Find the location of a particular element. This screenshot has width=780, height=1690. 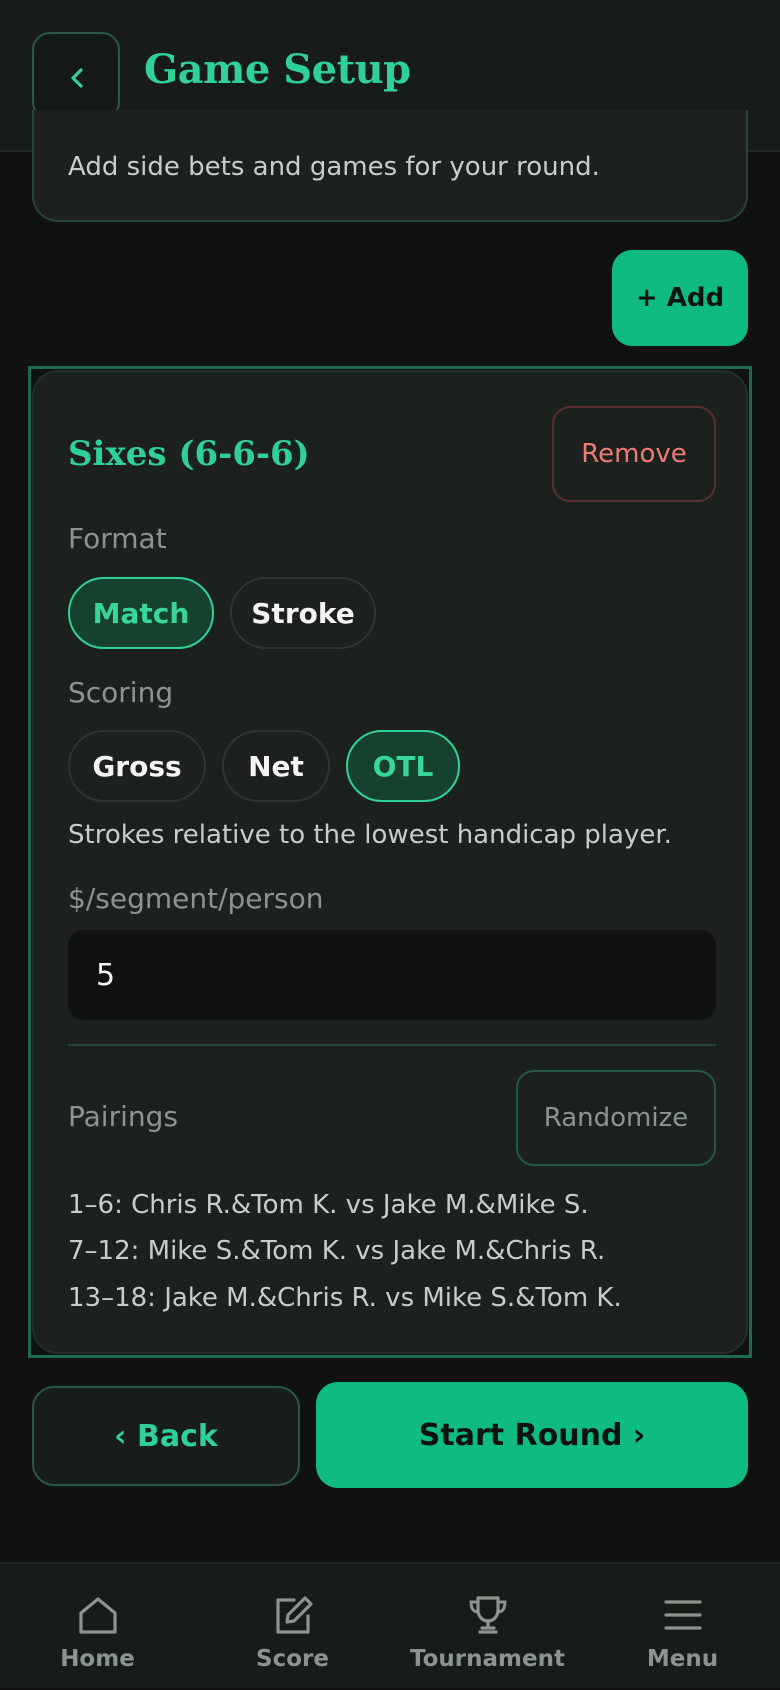

format-option-match: Match is located at coordinates (141, 613).